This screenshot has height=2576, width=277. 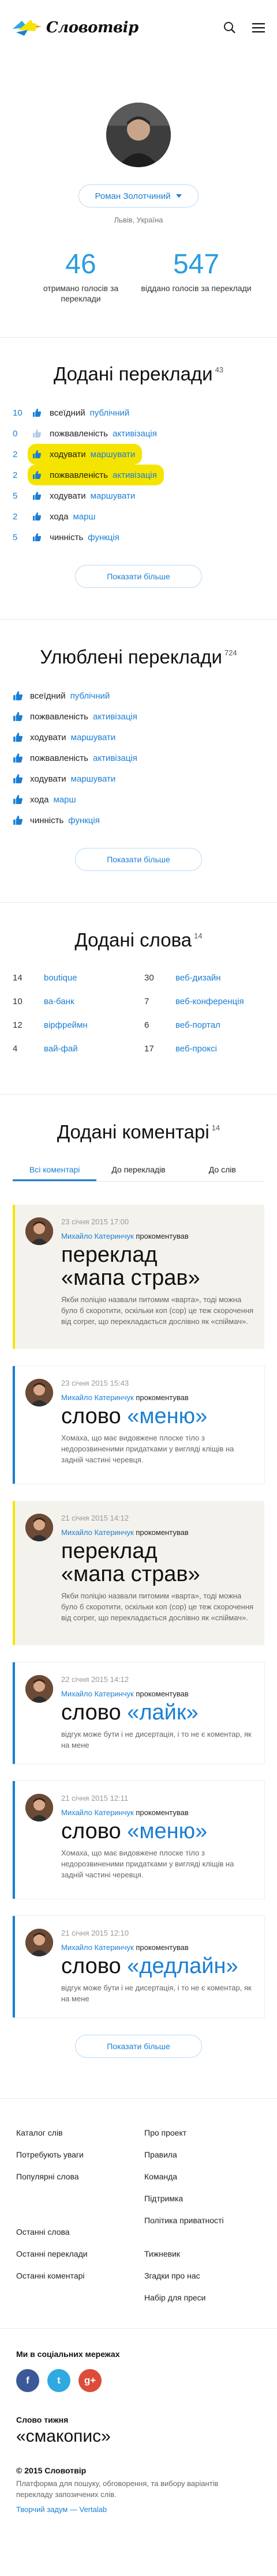 I want to click on footer-link: Набір для преси, so click(x=202, y=2298).